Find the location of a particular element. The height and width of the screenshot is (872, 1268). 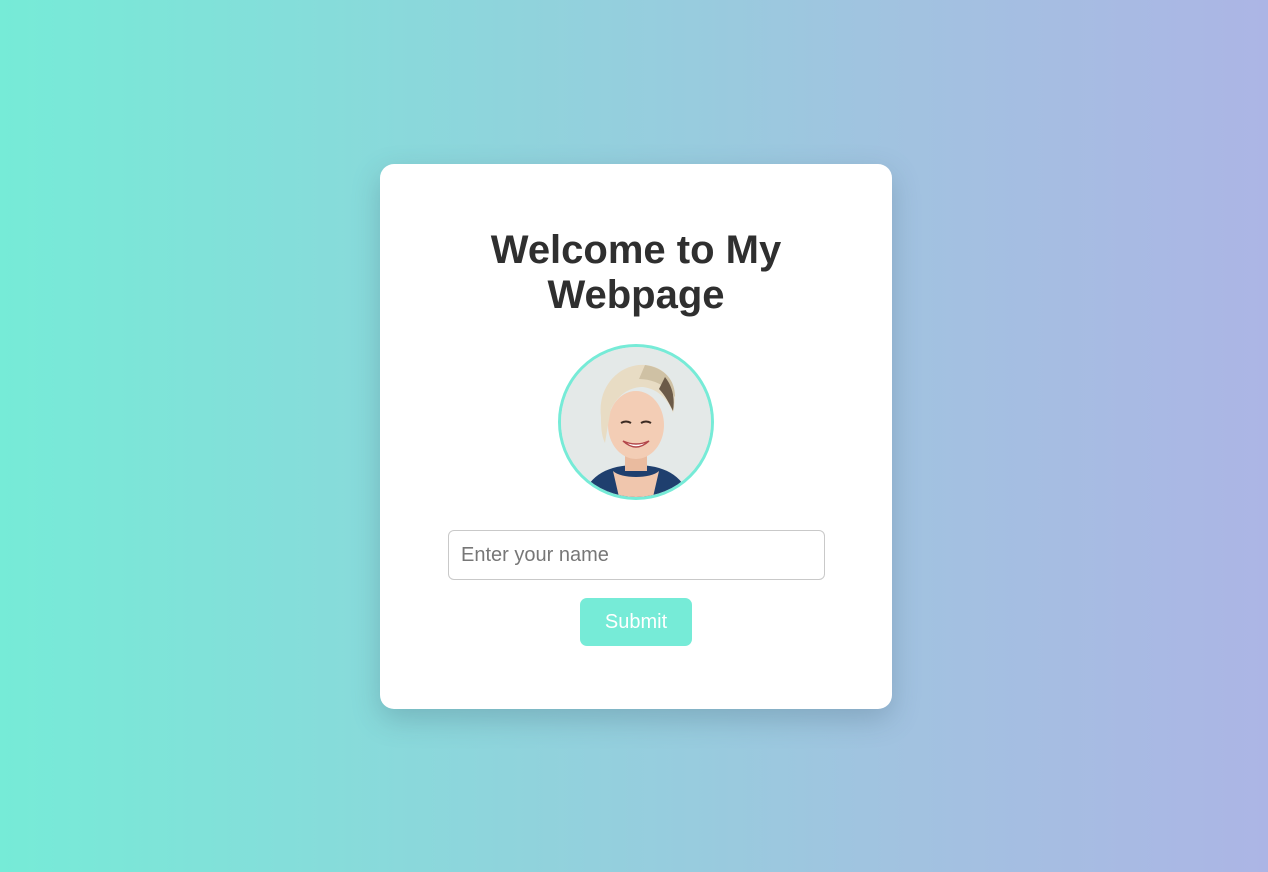

page-title: Welcome to My Webpage is located at coordinates (636, 272).